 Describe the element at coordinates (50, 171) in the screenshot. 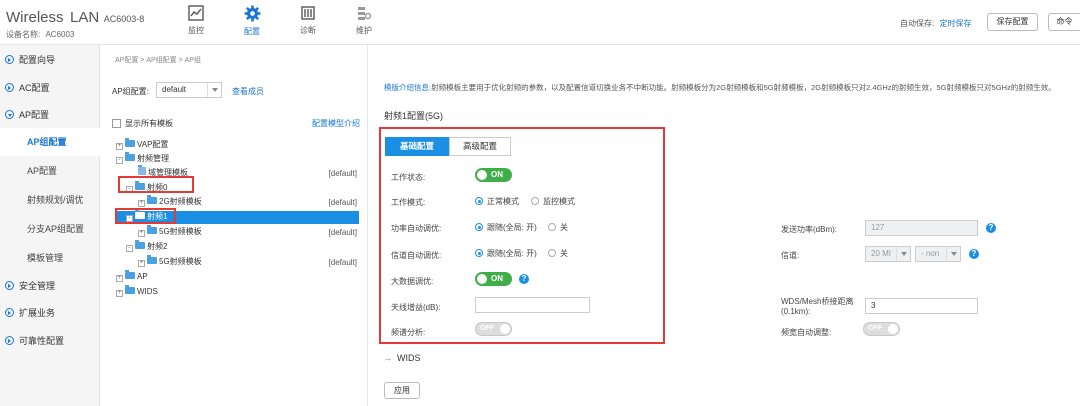

I see `sidebar-sub-ap-config: AP配置` at that location.